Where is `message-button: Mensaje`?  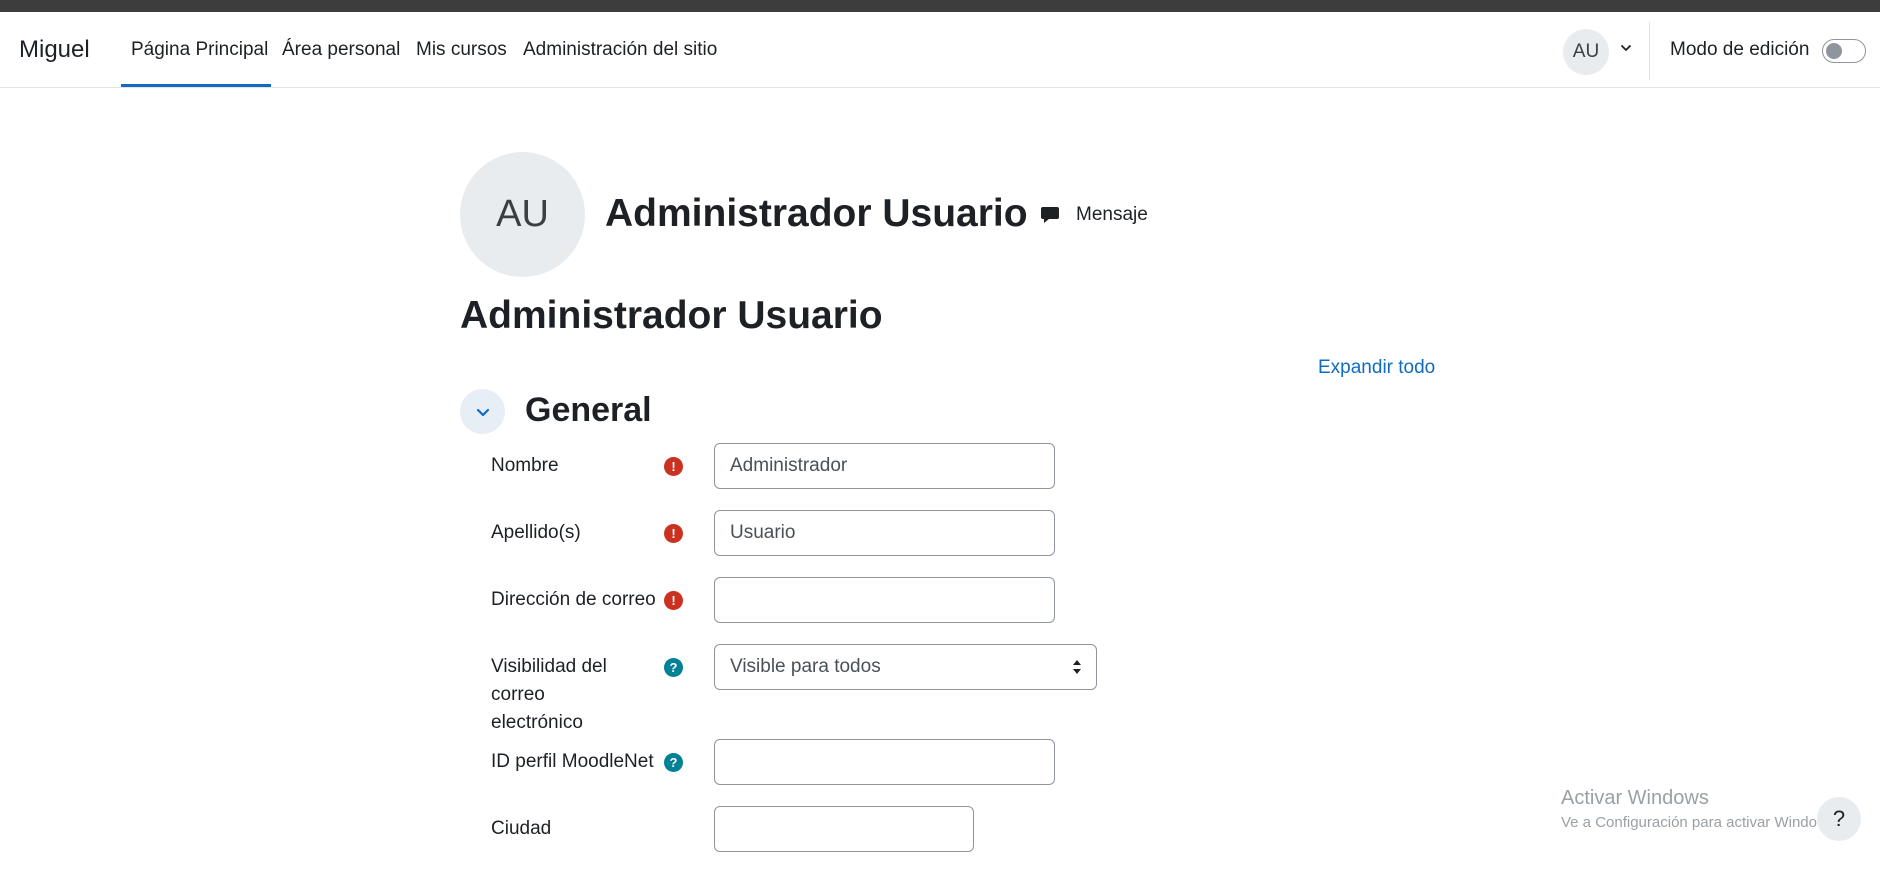
message-button: Mensaje is located at coordinates (1094, 215).